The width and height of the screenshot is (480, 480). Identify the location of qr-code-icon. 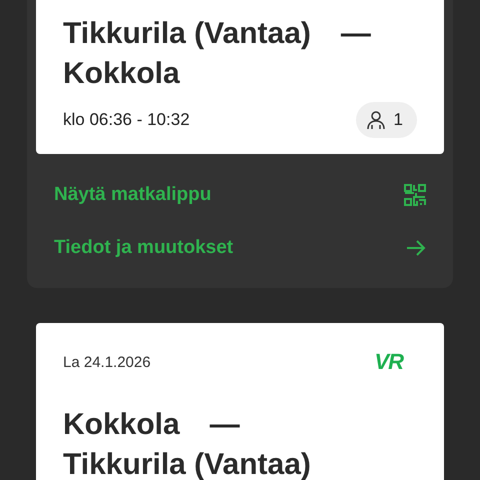
(415, 195).